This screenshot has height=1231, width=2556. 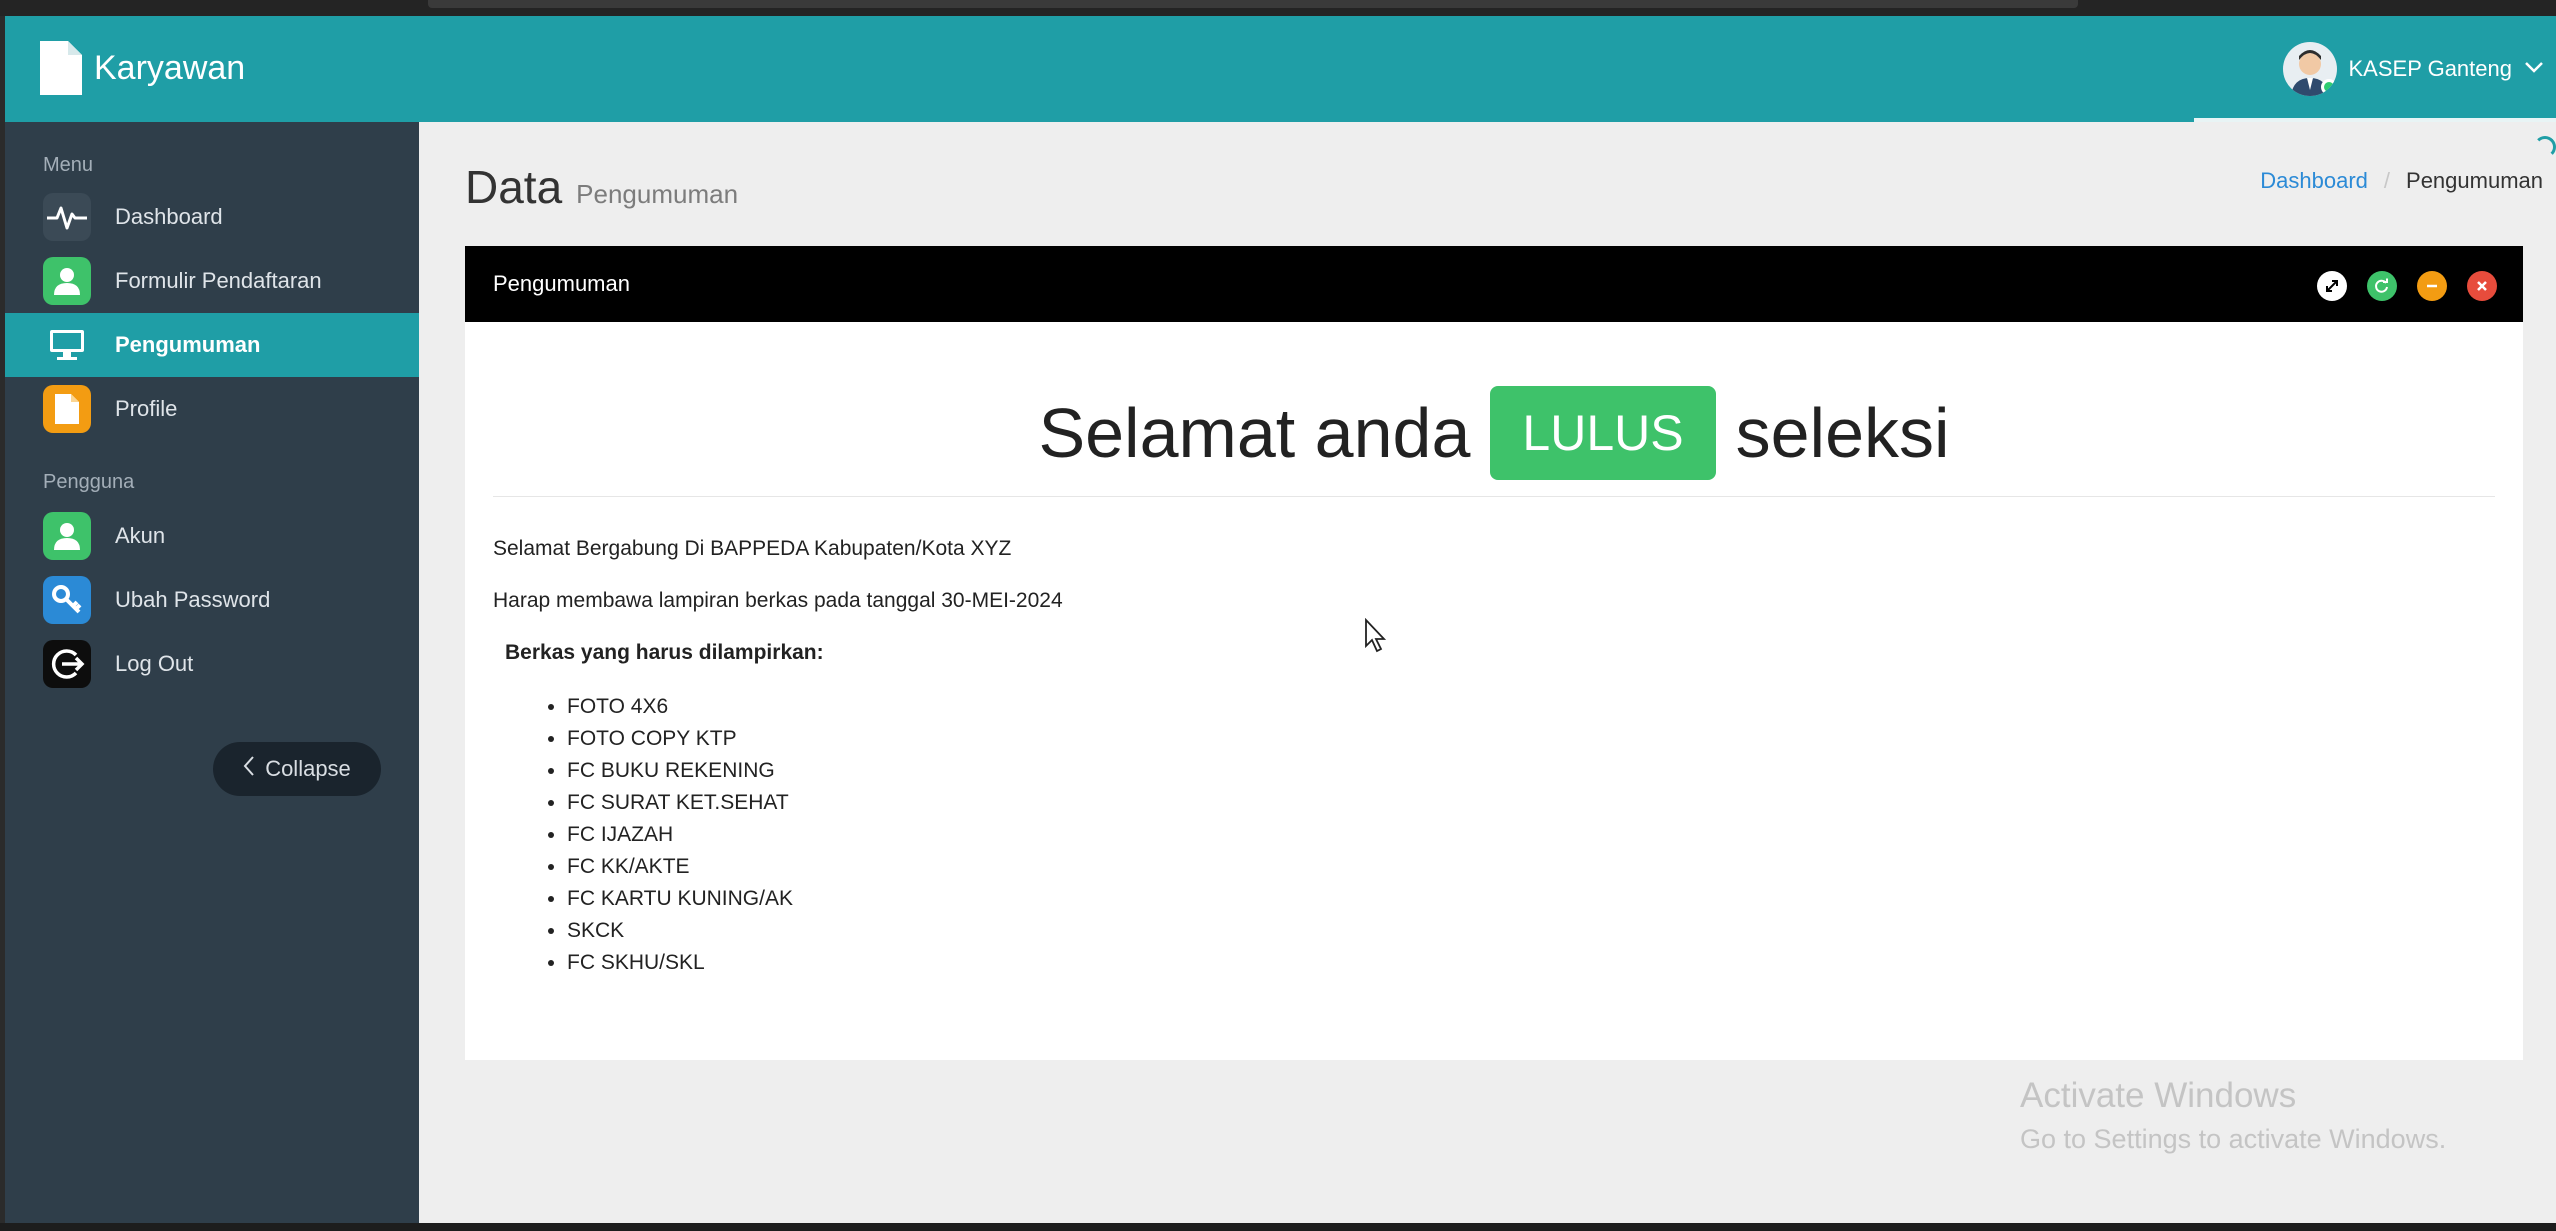 I want to click on collapse-button: Collapse, so click(x=297, y=769).